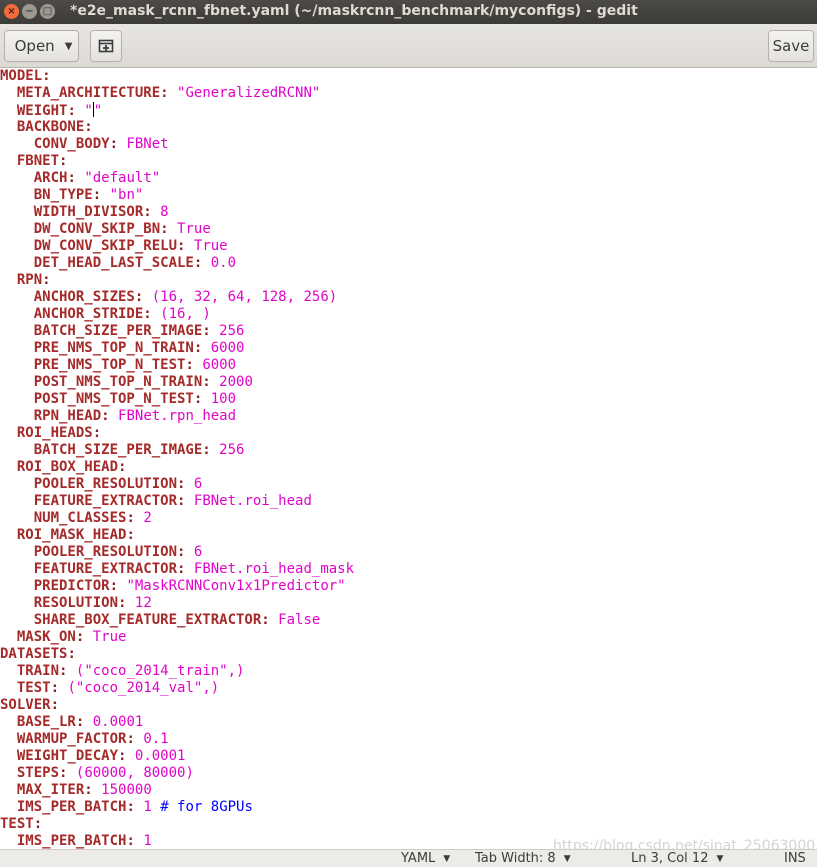 Image resolution: width=817 pixels, height=867 pixels. I want to click on yaml-value: 0.0, so click(223, 263).